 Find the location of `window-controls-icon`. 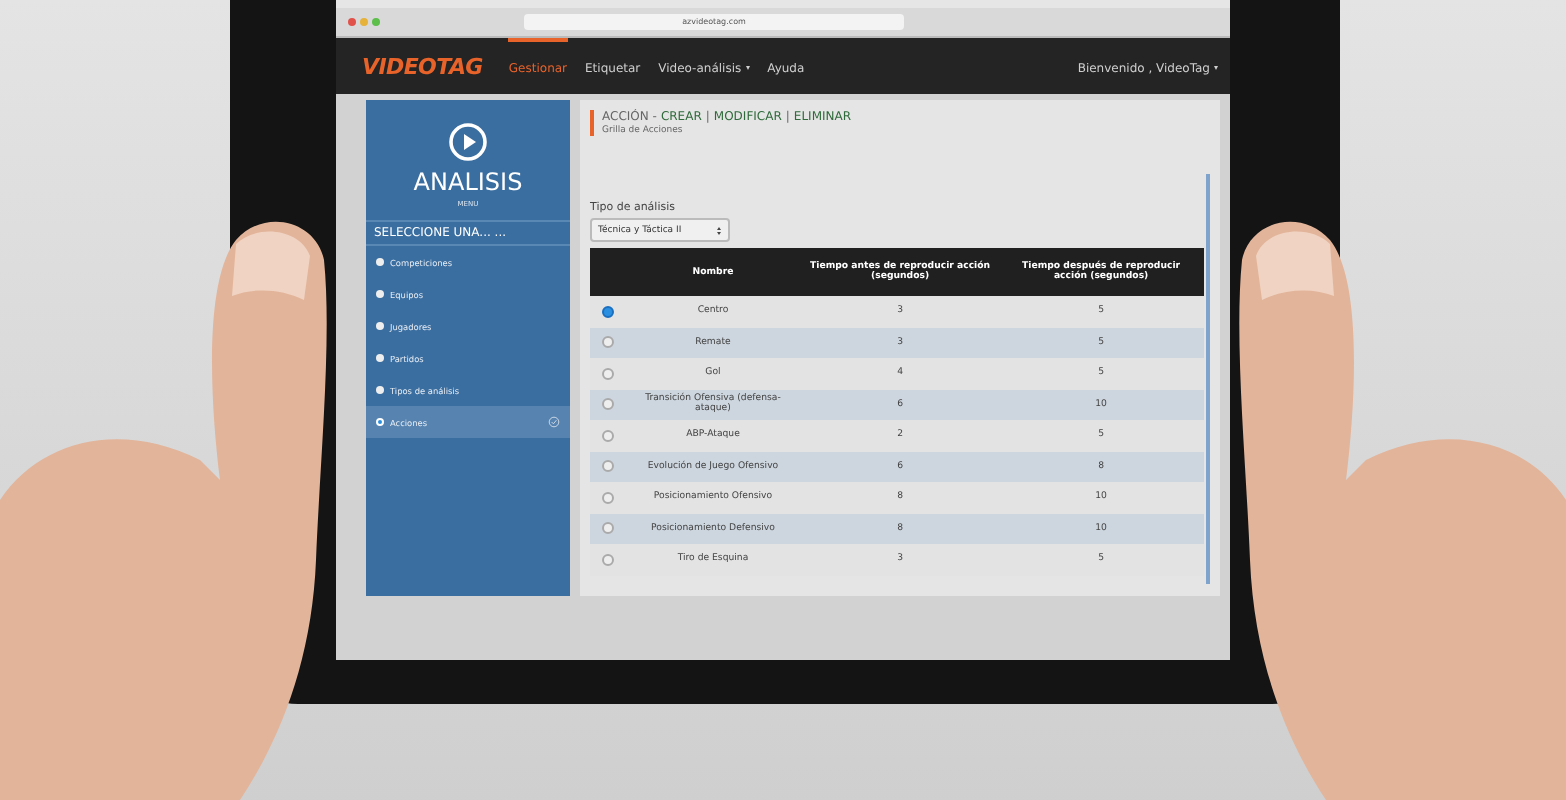

window-controls-icon is located at coordinates (364, 22).